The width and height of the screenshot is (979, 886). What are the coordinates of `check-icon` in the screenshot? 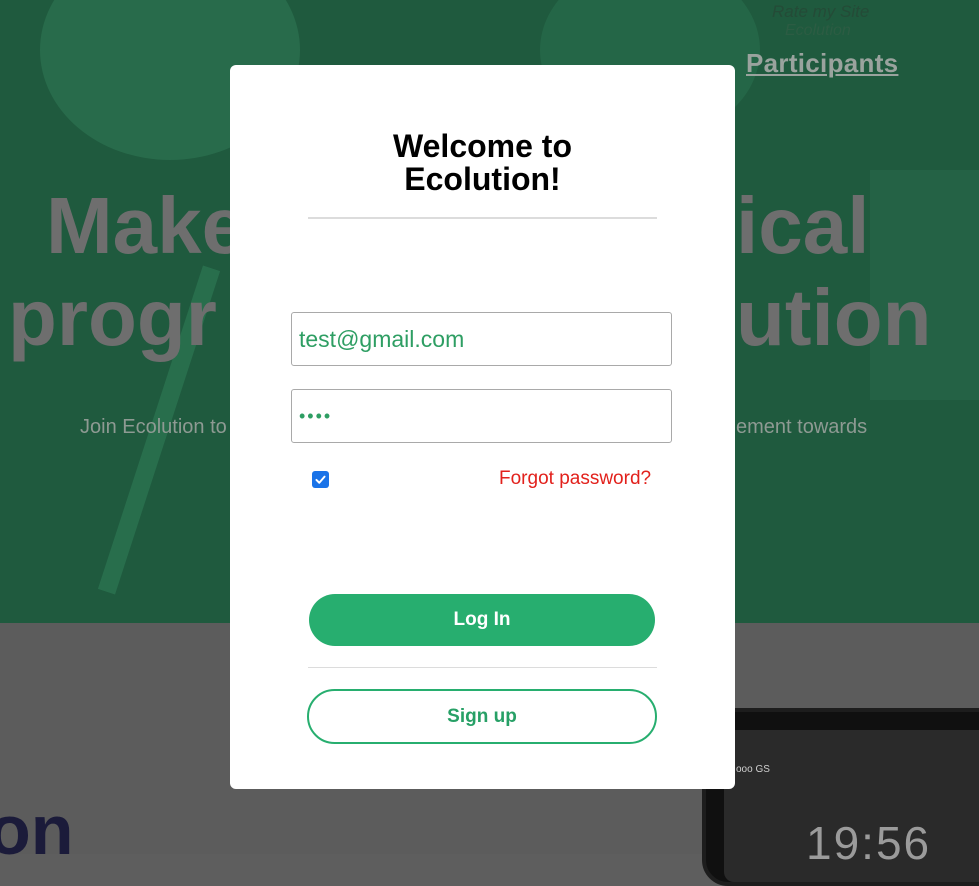 It's located at (320, 479).